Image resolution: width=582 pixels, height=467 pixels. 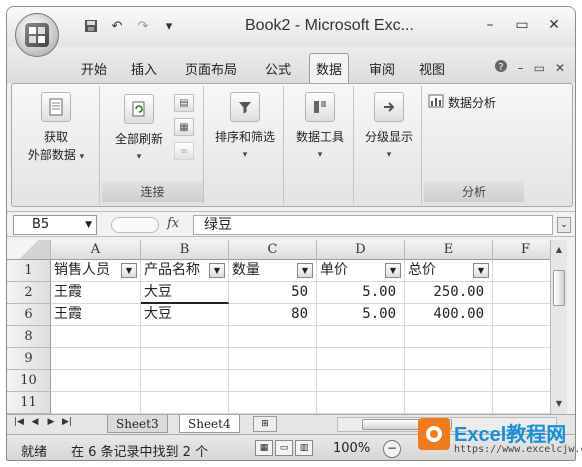 I want to click on sheet-tab-sheet4: Sheet4, so click(x=209, y=424).